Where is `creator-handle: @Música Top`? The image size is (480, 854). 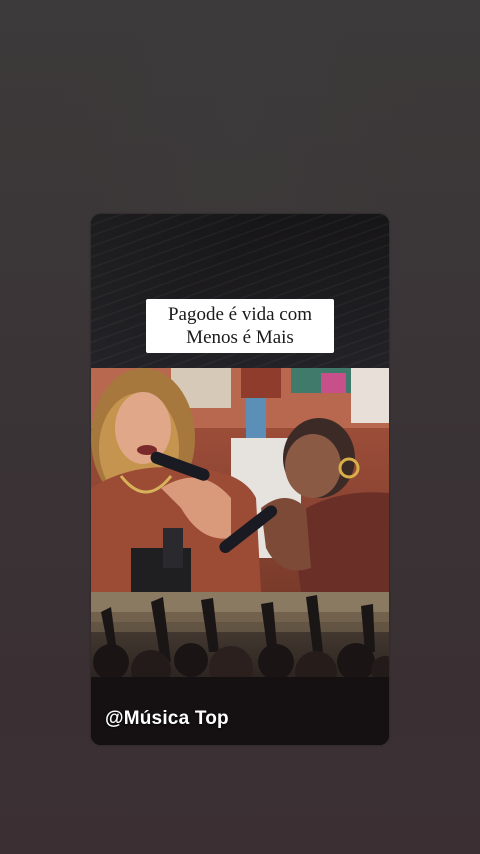 creator-handle: @Música Top is located at coordinates (167, 719).